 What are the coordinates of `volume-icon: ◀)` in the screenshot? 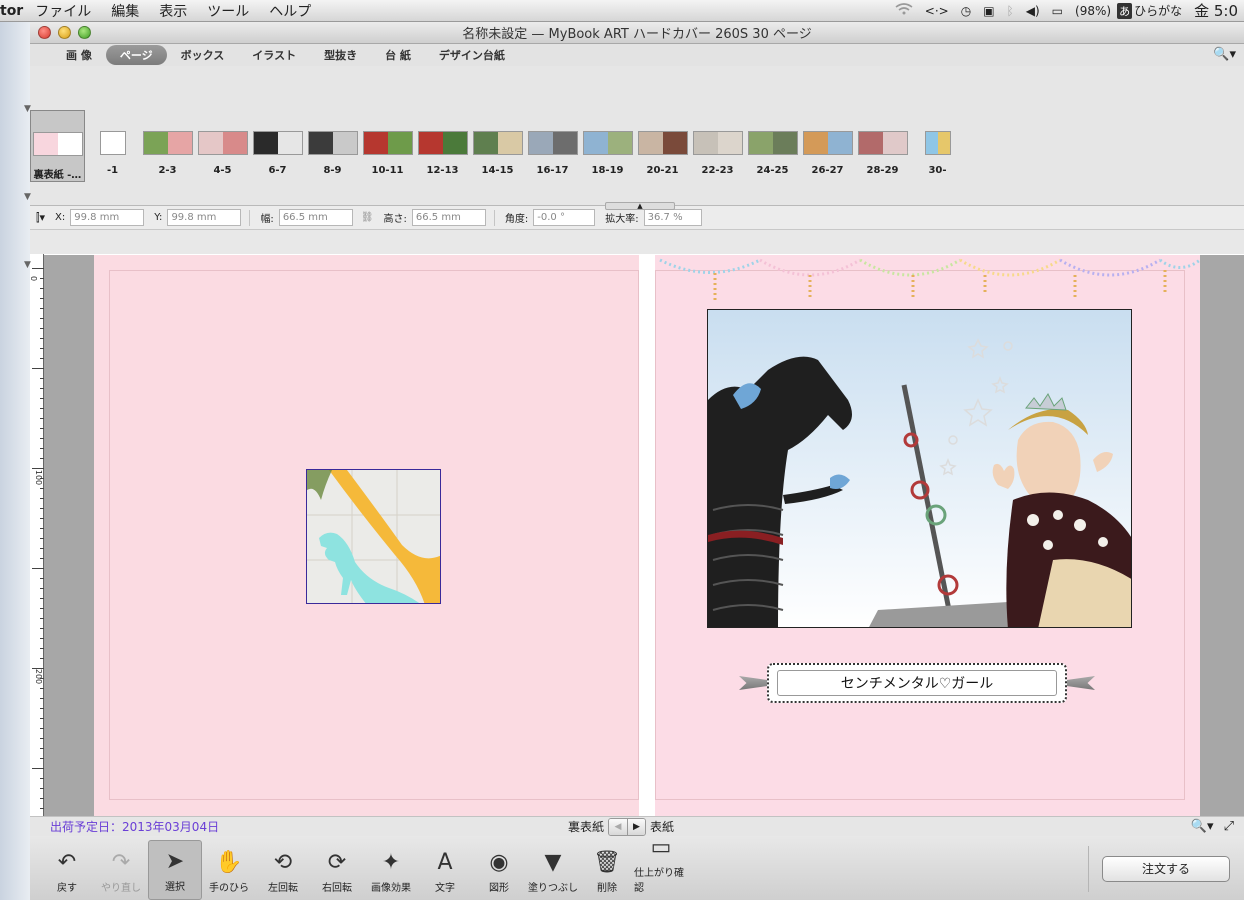 It's located at (1033, 11).